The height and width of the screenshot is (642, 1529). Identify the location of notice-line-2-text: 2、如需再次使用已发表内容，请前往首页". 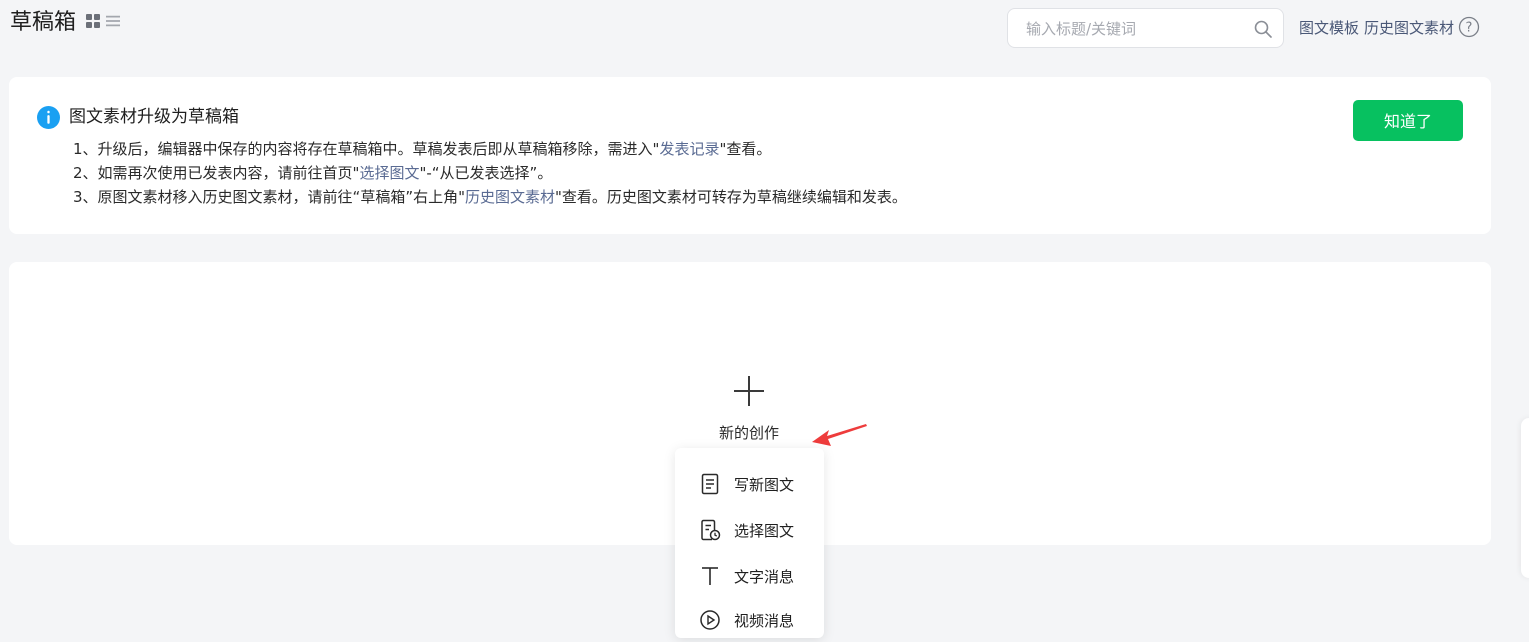
(216, 173).